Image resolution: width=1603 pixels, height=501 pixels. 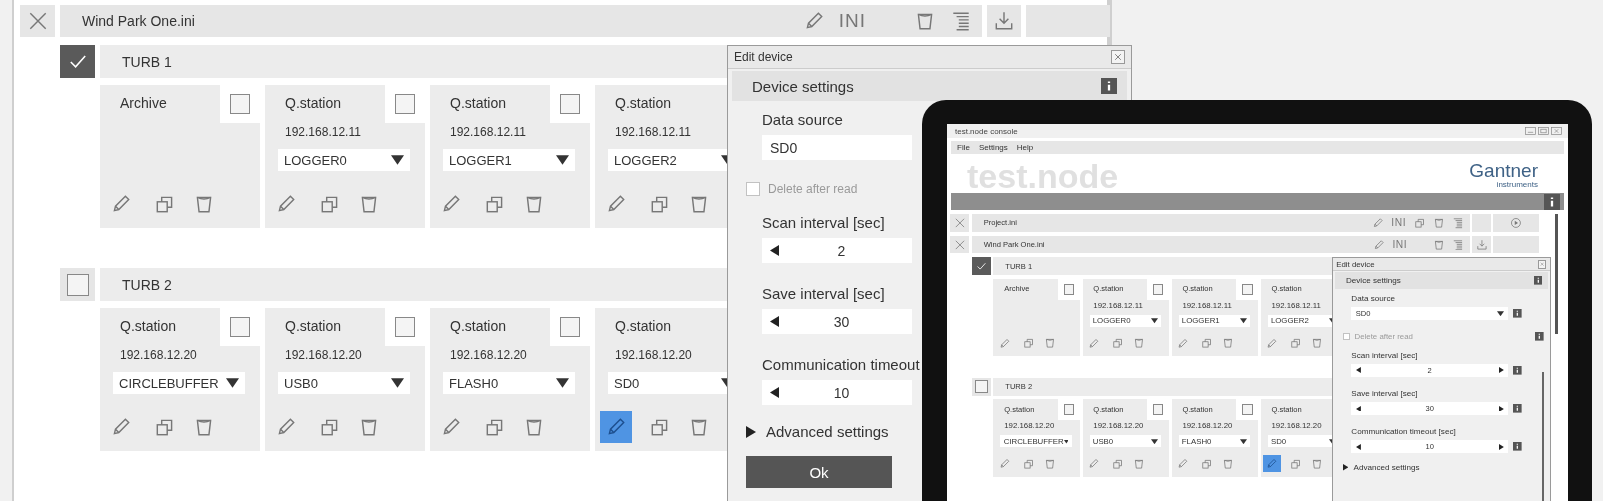 I want to click on field-label: Scan interval [sec], so click(x=823, y=222).